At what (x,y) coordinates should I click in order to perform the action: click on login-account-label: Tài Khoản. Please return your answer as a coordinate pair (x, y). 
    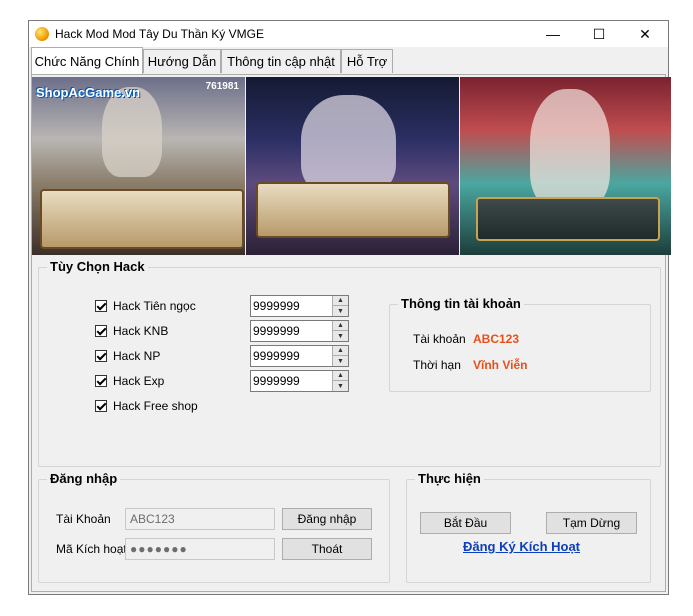
    Looking at the image, I should click on (83, 519).